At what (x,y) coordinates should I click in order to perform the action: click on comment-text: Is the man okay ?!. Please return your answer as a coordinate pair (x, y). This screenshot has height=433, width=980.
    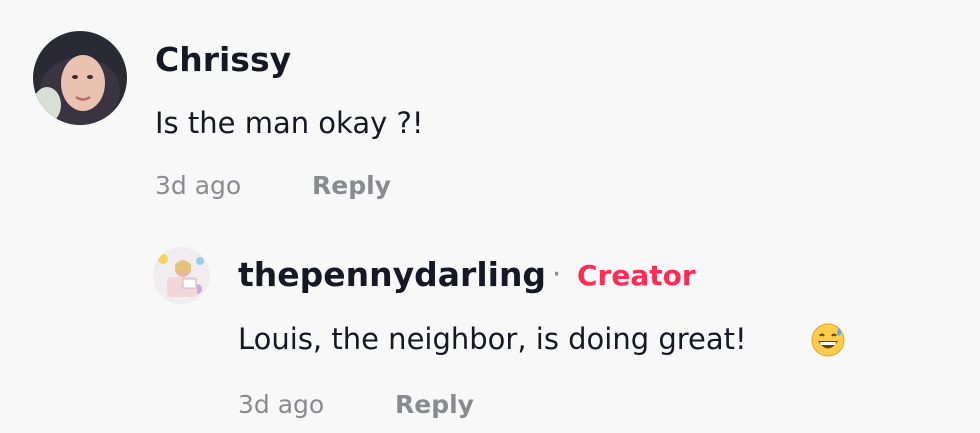
    Looking at the image, I should click on (289, 123).